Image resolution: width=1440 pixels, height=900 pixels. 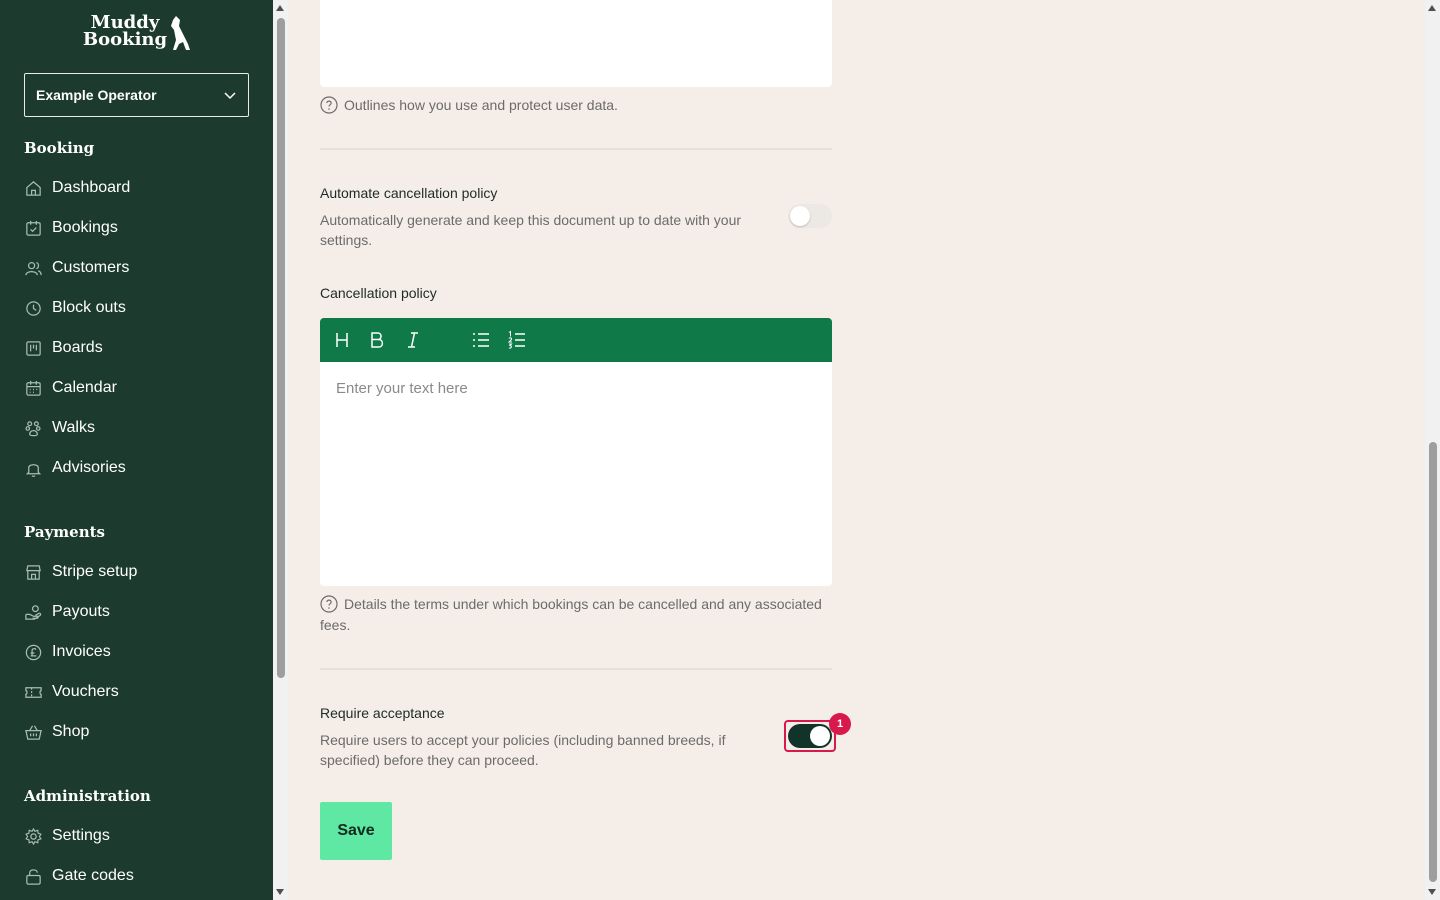 I want to click on sidebar-item-customers: Customers, so click(x=76, y=268).